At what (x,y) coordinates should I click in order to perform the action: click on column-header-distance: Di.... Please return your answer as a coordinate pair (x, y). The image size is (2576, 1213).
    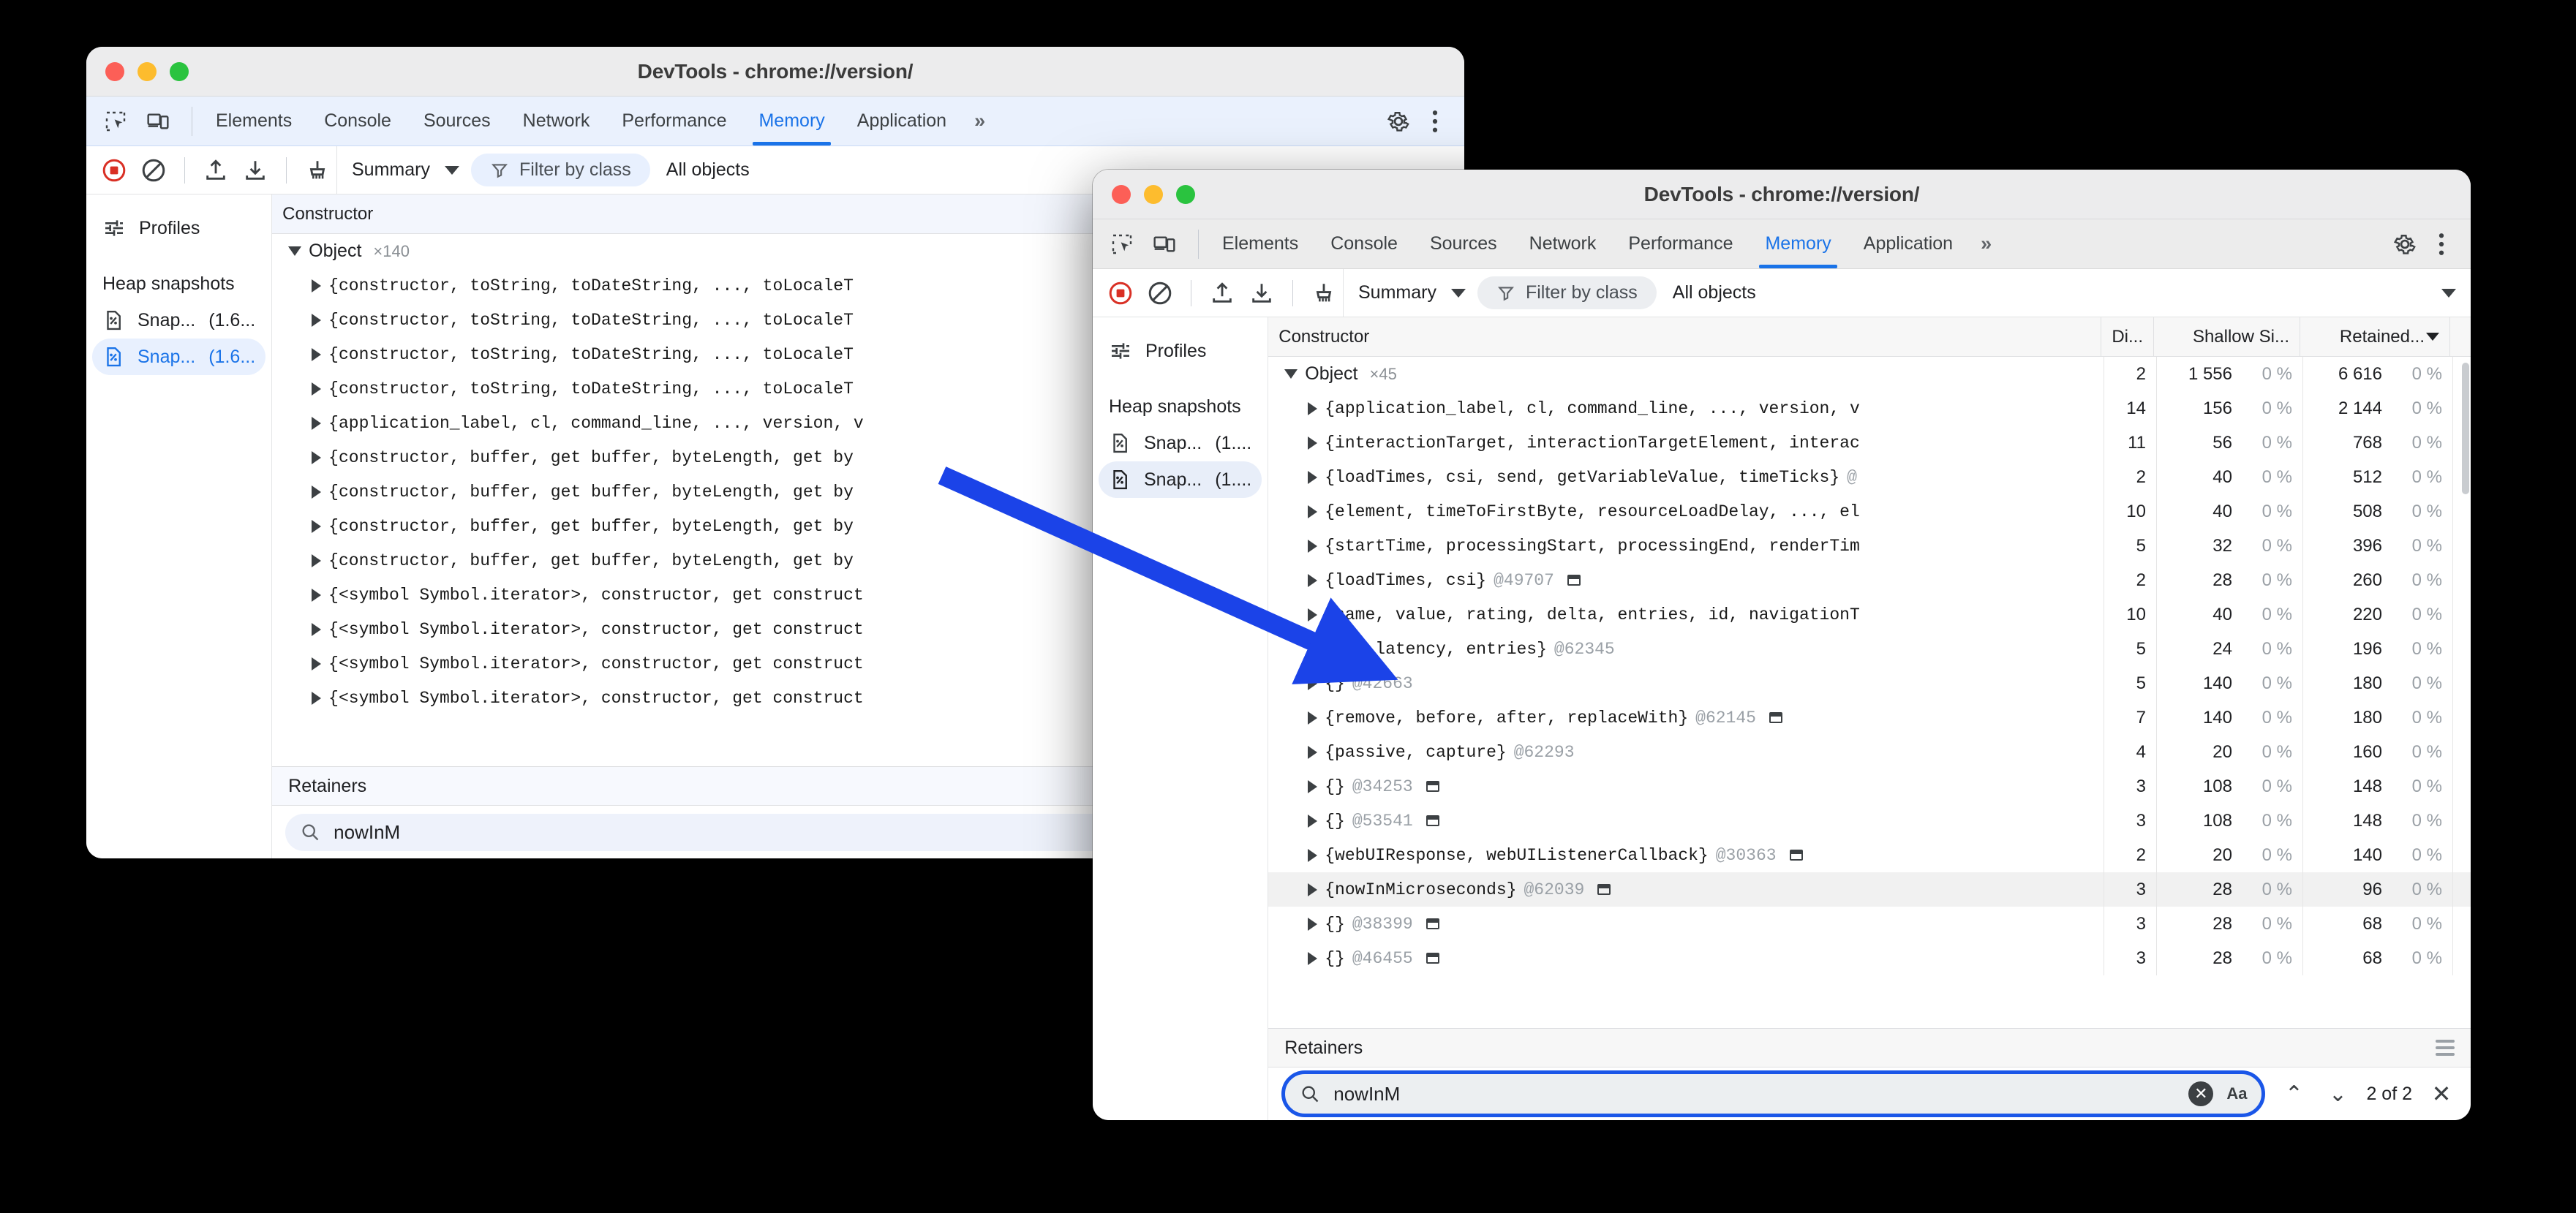
    Looking at the image, I should click on (2127, 336).